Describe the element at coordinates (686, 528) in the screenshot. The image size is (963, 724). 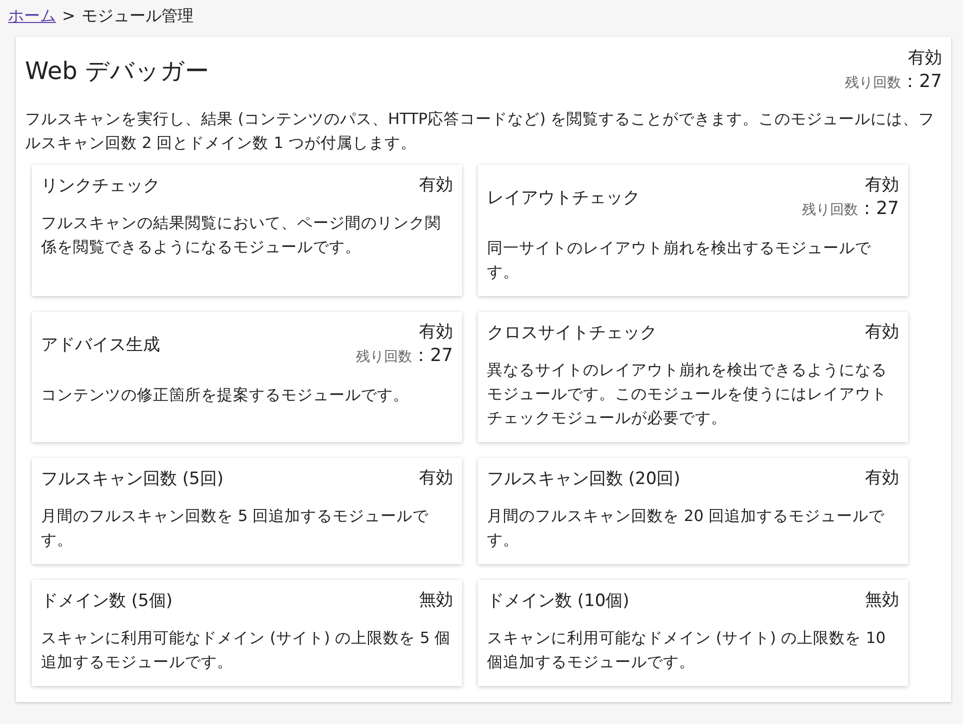
I see `submodule-description: 月間のフルスキャン回数を 20 回追加するモジュールです。` at that location.